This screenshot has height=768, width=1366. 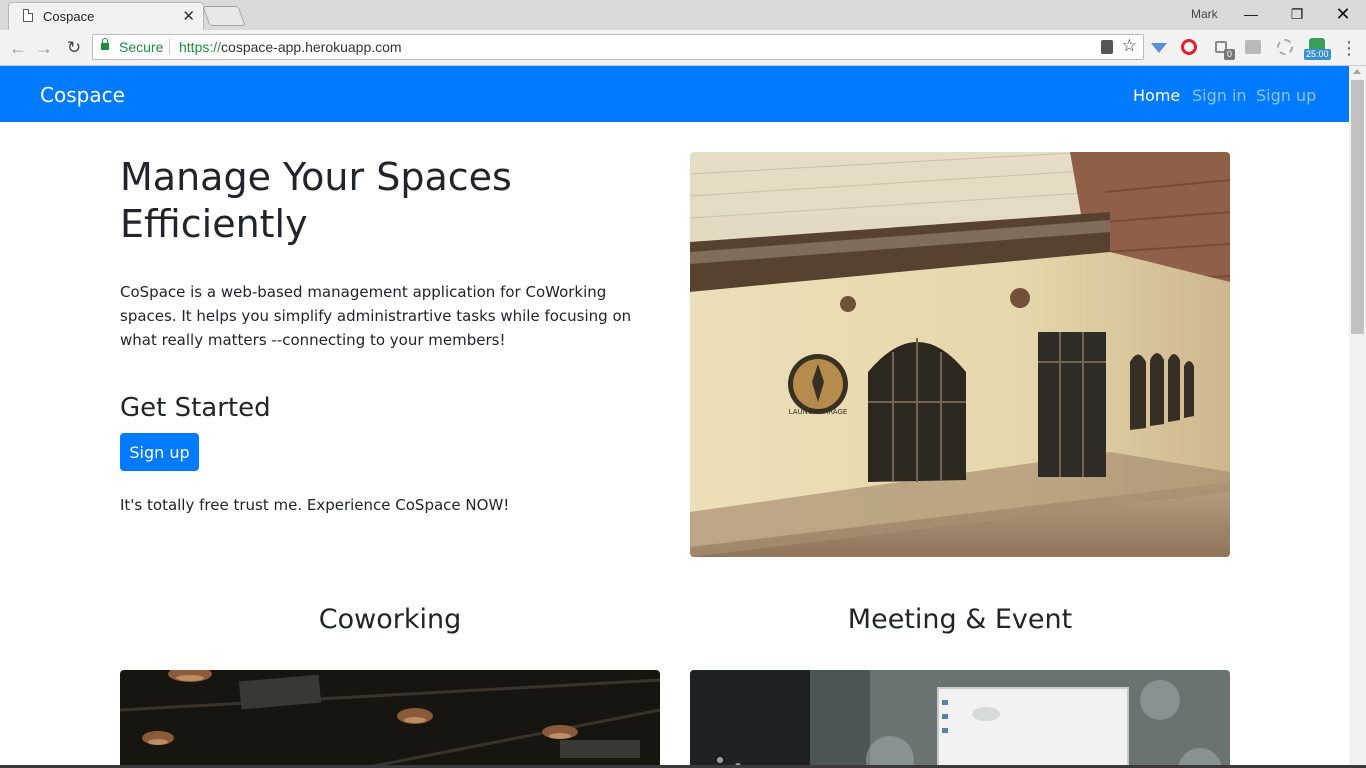 I want to click on blocked-content-icon, so click(x=1107, y=47).